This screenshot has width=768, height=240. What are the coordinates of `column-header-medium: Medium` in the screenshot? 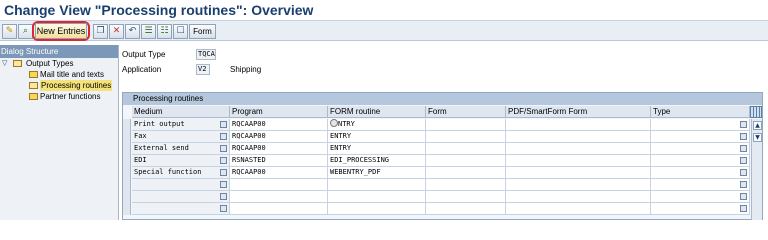 It's located at (181, 112).